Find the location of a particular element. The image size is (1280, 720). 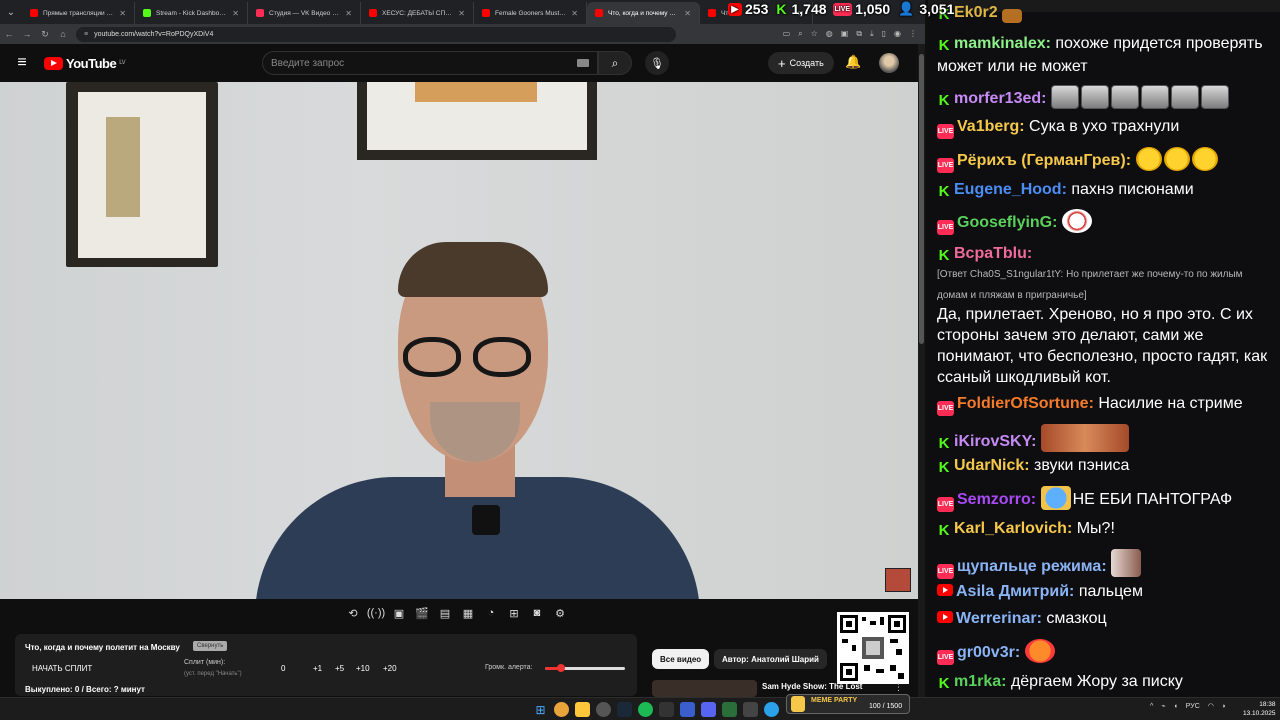

windows-start-icon: ⊞ is located at coordinates (540, 709).